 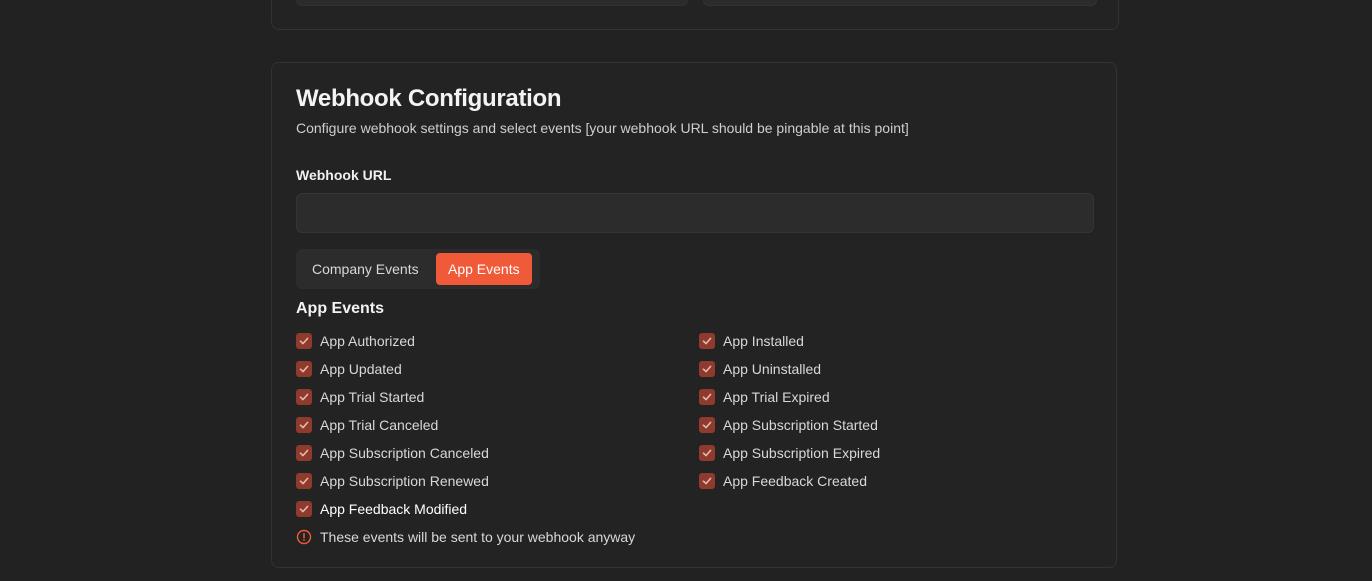 I want to click on event-checkbox-item: App Installed, so click(x=751, y=341).